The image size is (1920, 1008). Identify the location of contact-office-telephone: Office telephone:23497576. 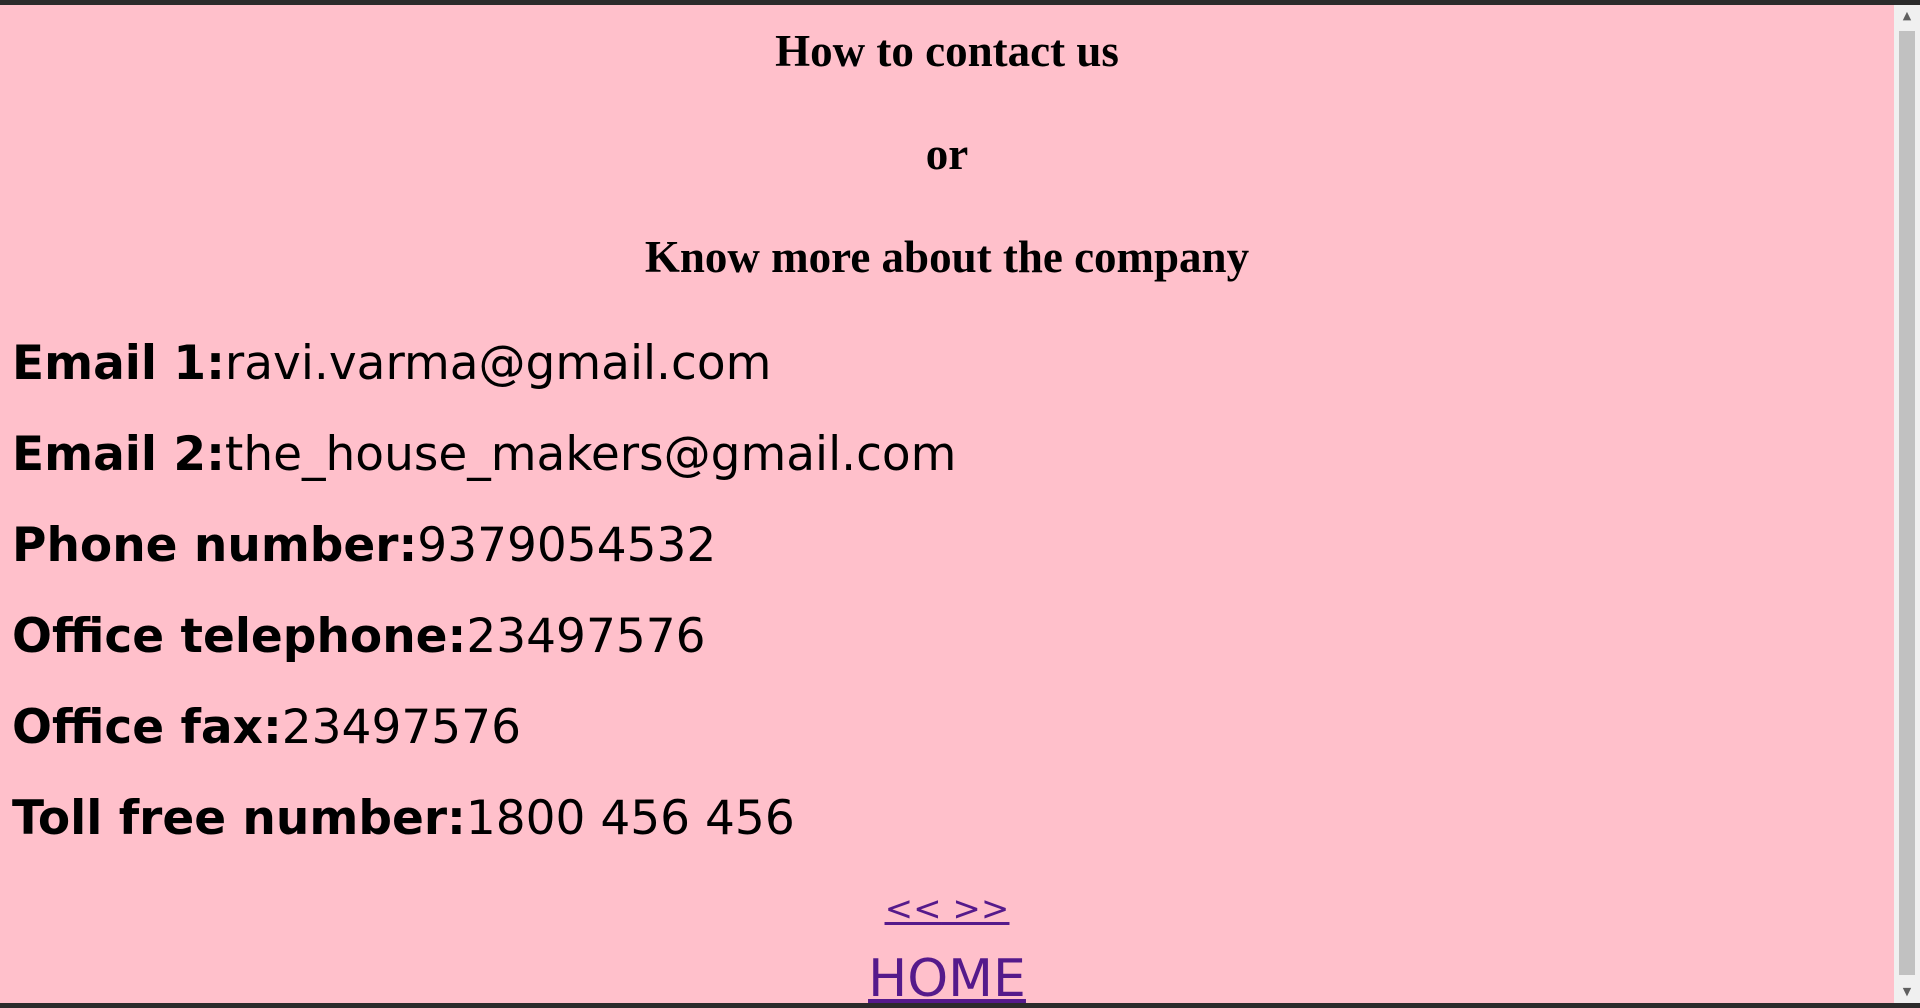
(359, 637).